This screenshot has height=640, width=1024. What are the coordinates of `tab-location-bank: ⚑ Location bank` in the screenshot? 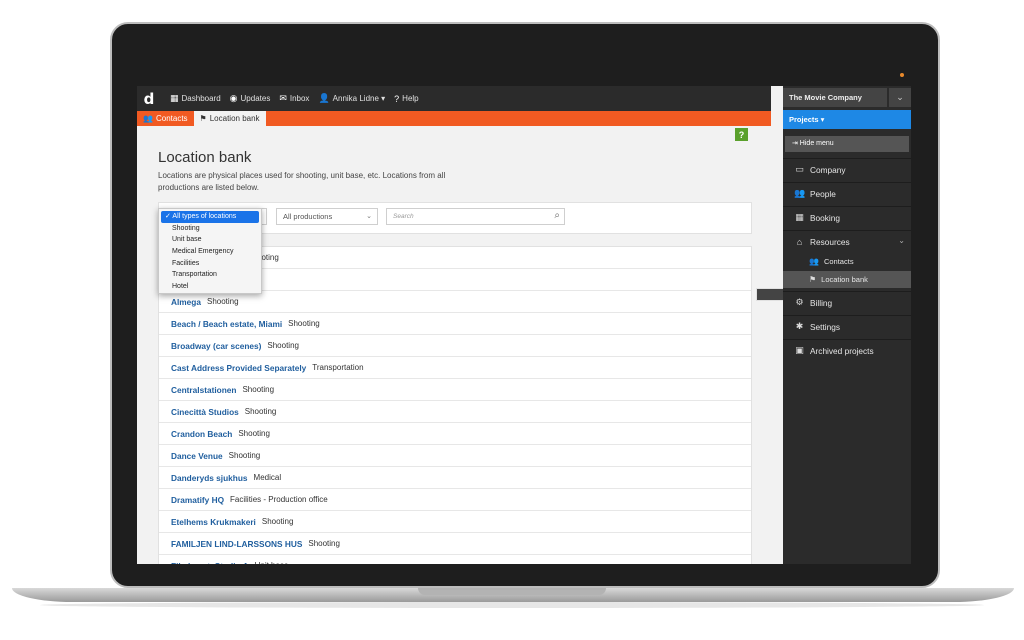 It's located at (229, 118).